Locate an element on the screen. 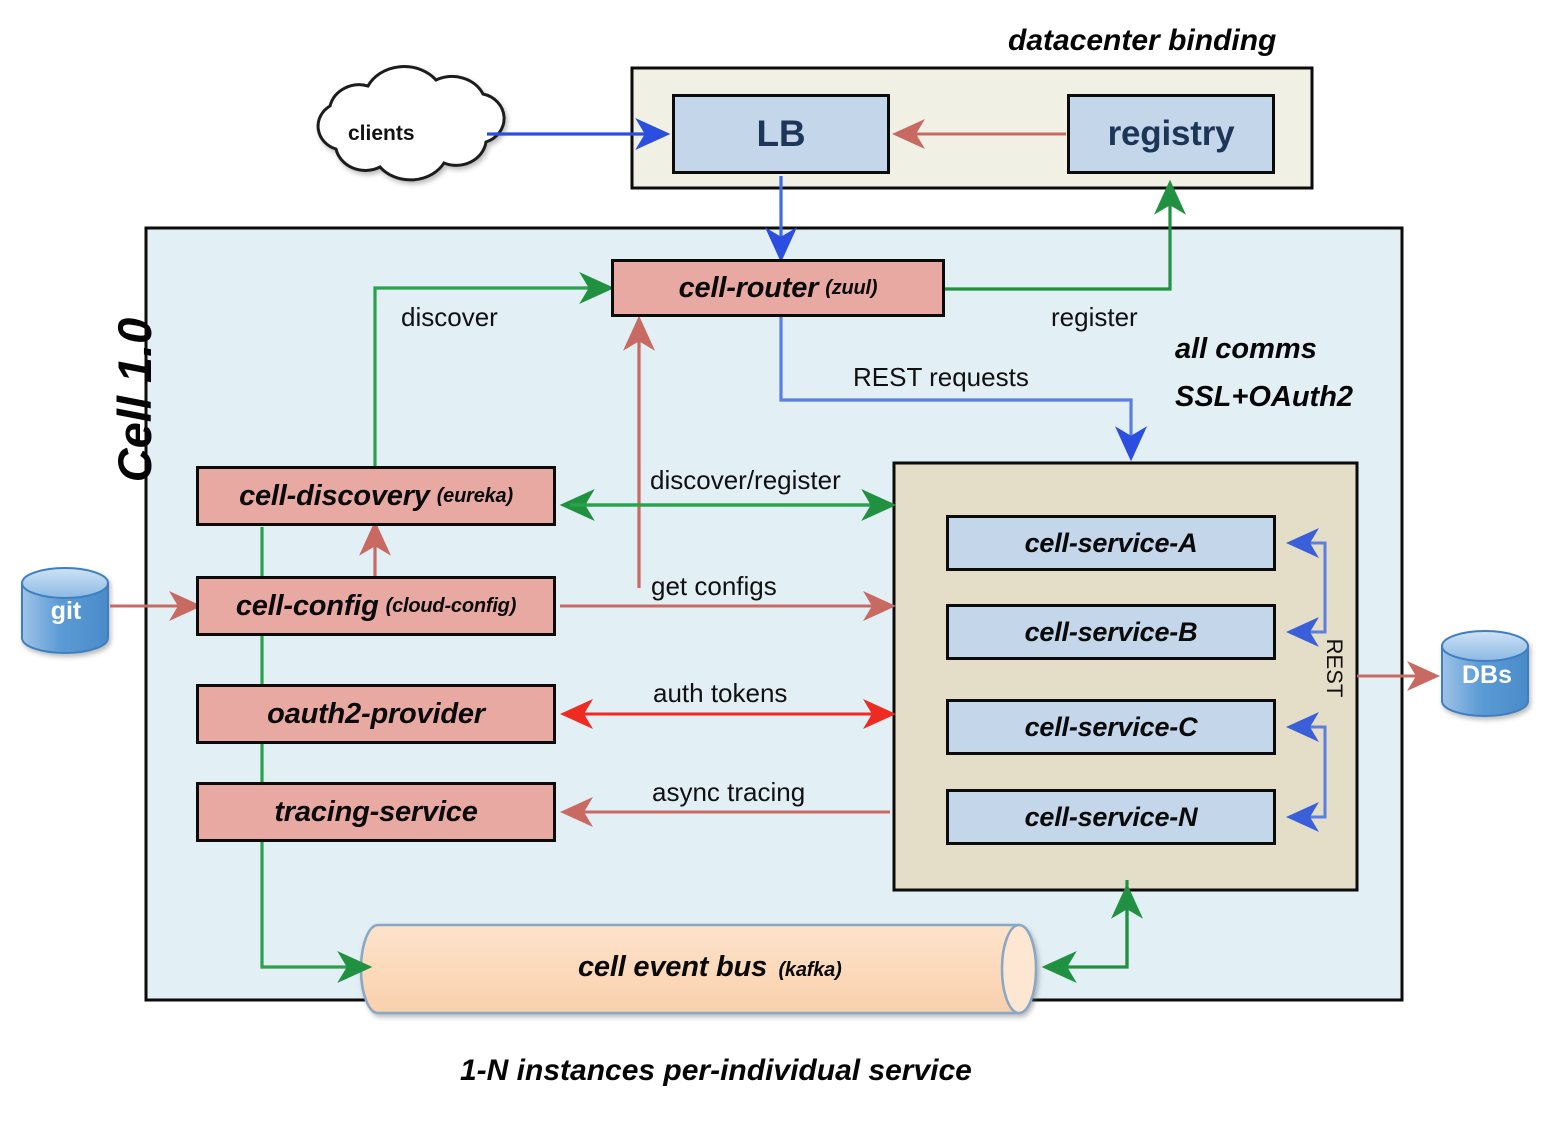  cell-service-c-label: cell-service-C is located at coordinates (1111, 726).